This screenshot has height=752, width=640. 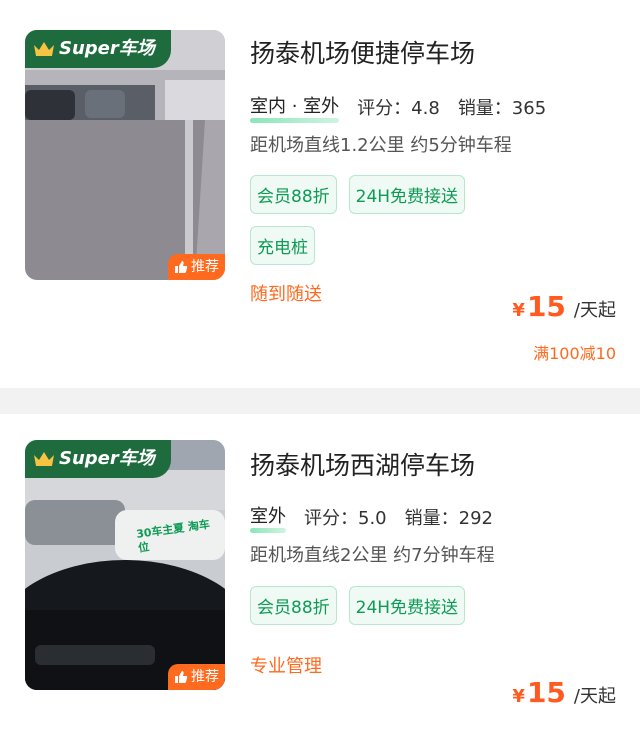 What do you see at coordinates (362, 52) in the screenshot?
I see `lot-name: 扬泰机场便捷停车场` at bounding box center [362, 52].